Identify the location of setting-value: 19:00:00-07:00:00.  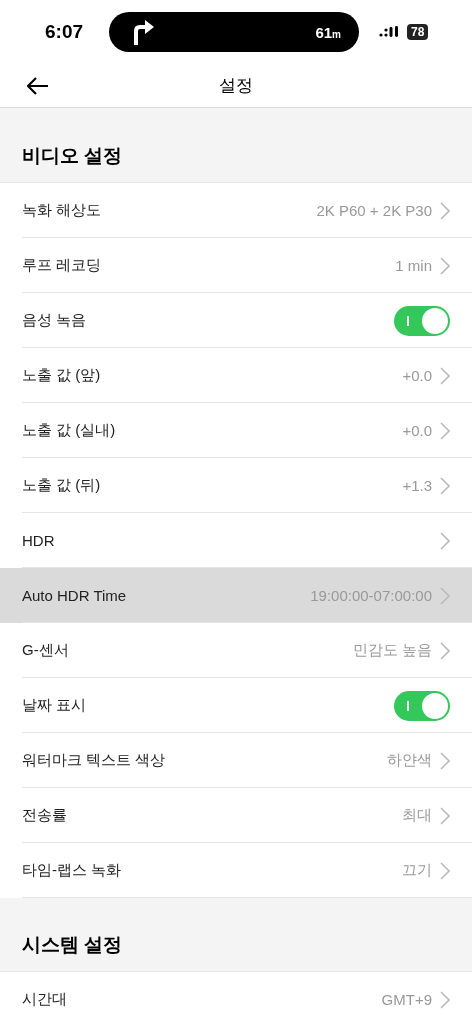
(371, 595).